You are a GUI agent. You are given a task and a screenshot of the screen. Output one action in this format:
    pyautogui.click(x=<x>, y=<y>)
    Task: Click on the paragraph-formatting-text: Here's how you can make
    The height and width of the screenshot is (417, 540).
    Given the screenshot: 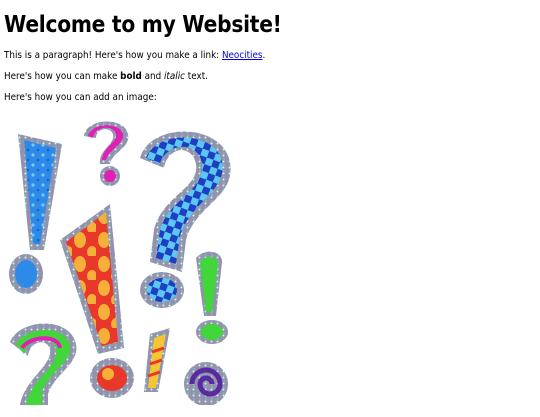 What is the action you would take?
    pyautogui.click(x=62, y=76)
    